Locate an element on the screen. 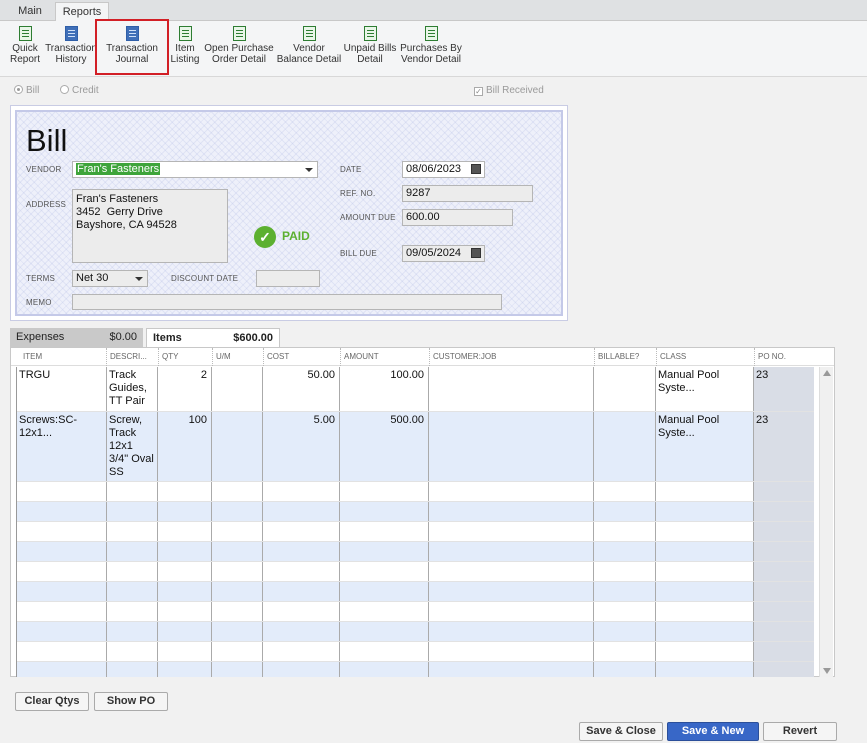 The height and width of the screenshot is (743, 867). purchases-by-vendor-detail-button: Purchases By Vendor Detail is located at coordinates (431, 48).